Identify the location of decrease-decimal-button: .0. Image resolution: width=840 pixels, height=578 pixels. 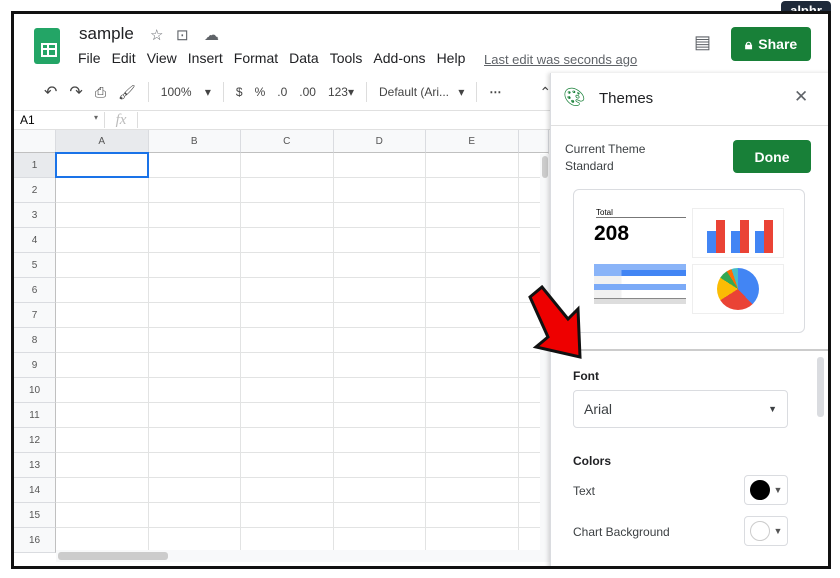
(282, 92).